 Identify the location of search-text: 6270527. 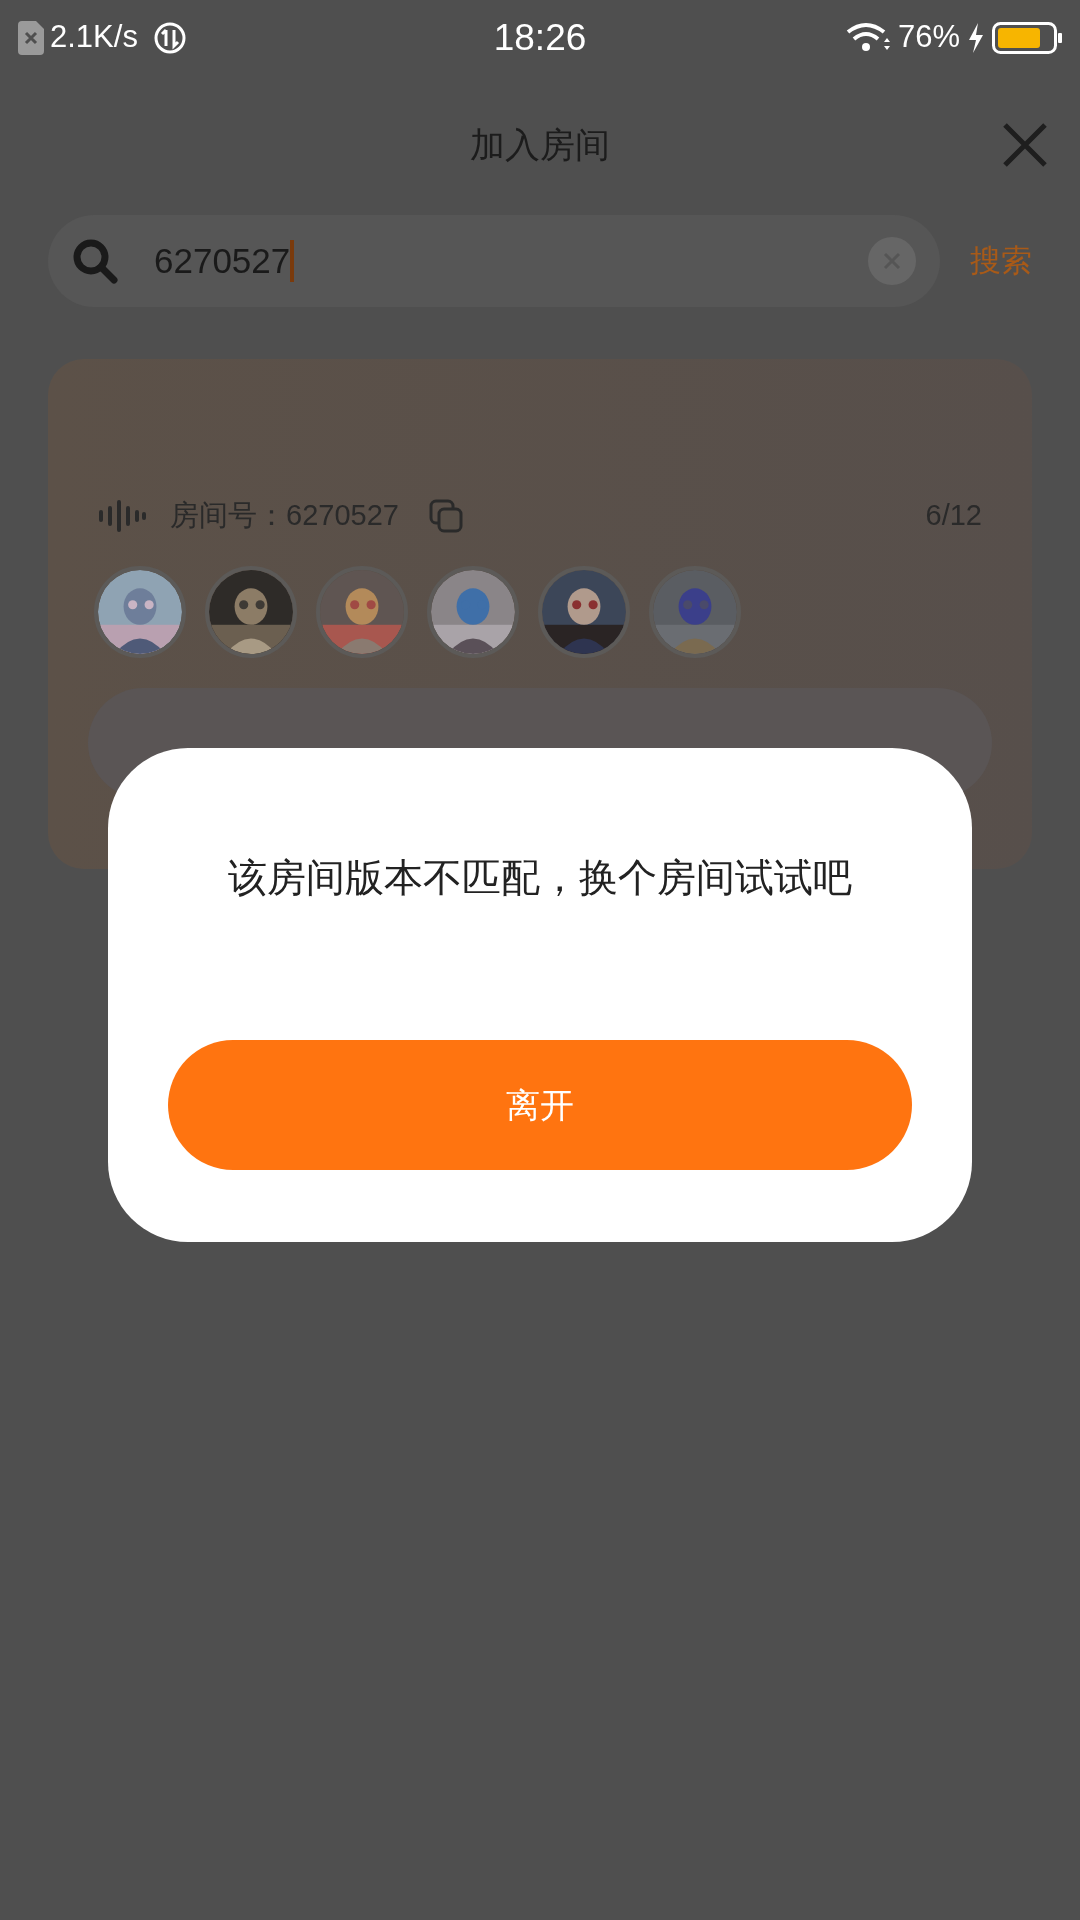
(222, 260).